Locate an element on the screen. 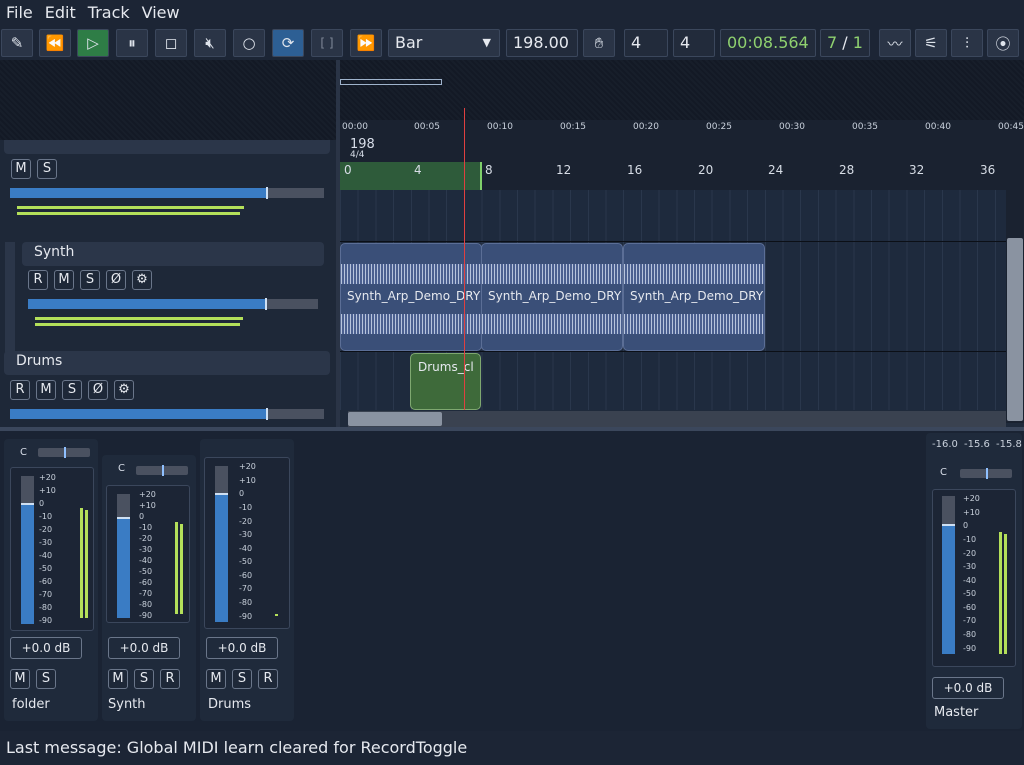  drums-phase-button: Ø is located at coordinates (98, 390).